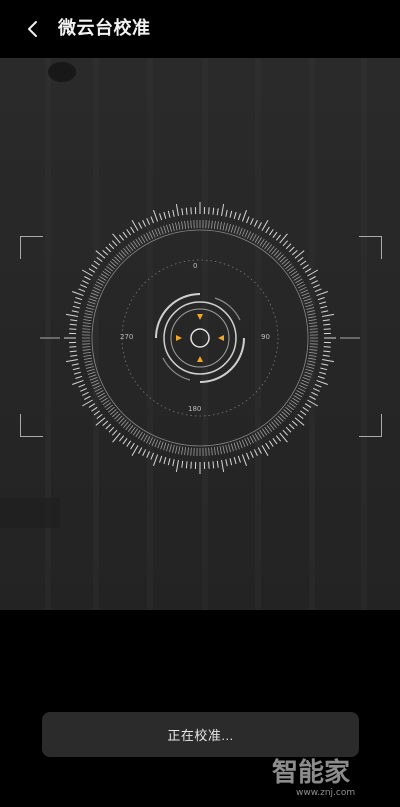 Image resolution: width=400 pixels, height=807 pixels. What do you see at coordinates (227, 309) in the screenshot?
I see `arc-top-right` at bounding box center [227, 309].